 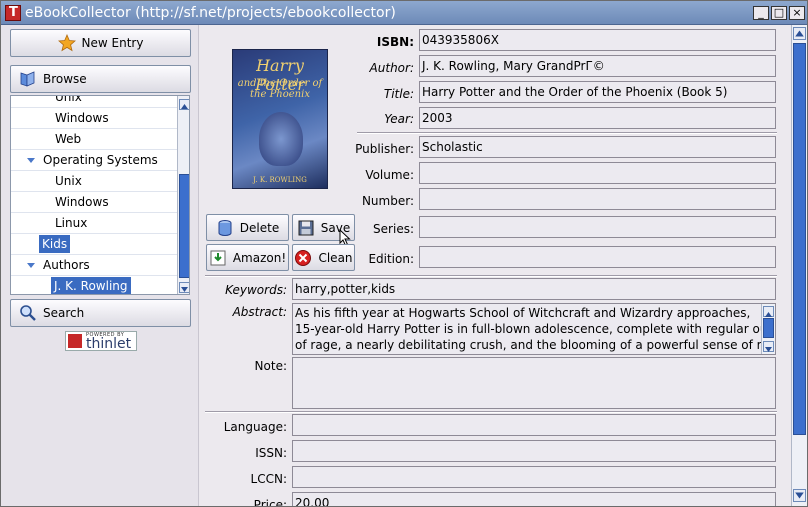 What do you see at coordinates (65, 79) in the screenshot?
I see `browse-label: Browse` at bounding box center [65, 79].